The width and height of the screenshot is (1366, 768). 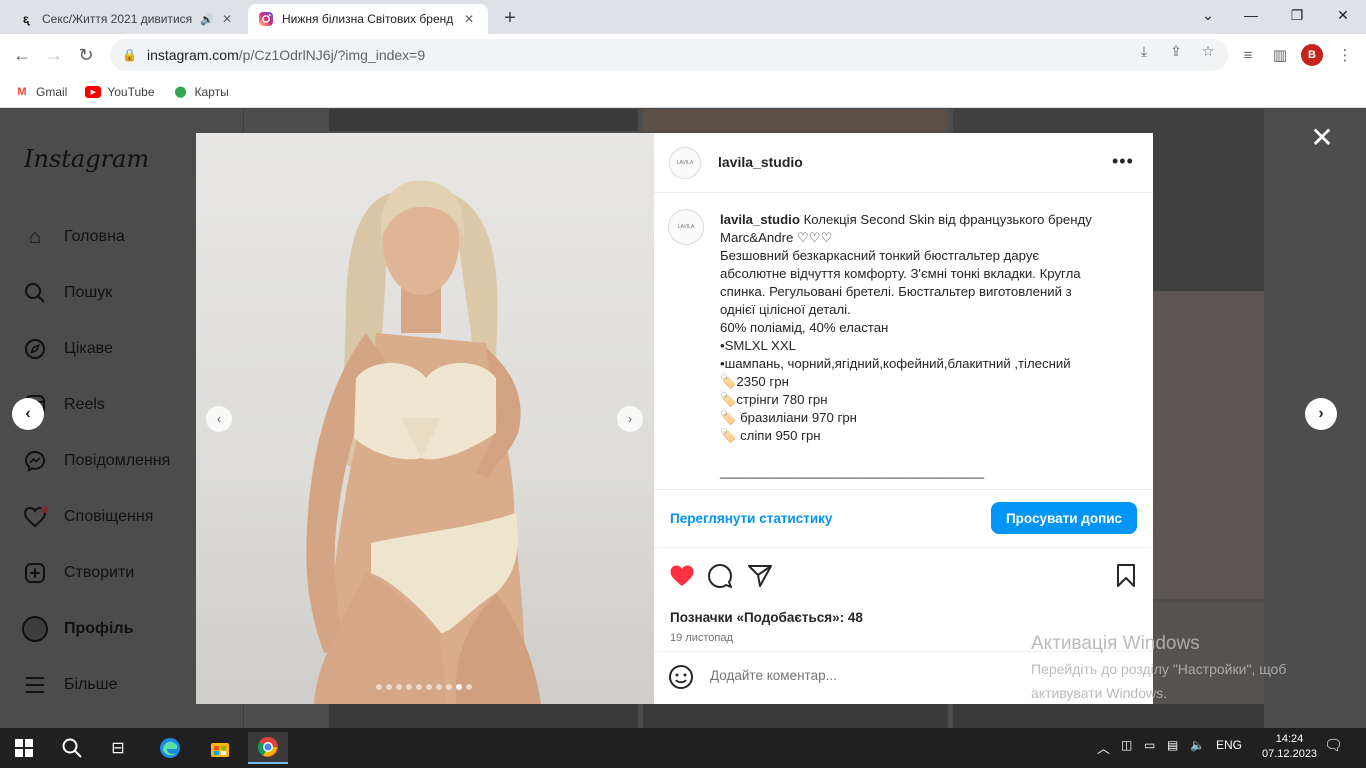 I want to click on share-send-icon, so click(x=760, y=576).